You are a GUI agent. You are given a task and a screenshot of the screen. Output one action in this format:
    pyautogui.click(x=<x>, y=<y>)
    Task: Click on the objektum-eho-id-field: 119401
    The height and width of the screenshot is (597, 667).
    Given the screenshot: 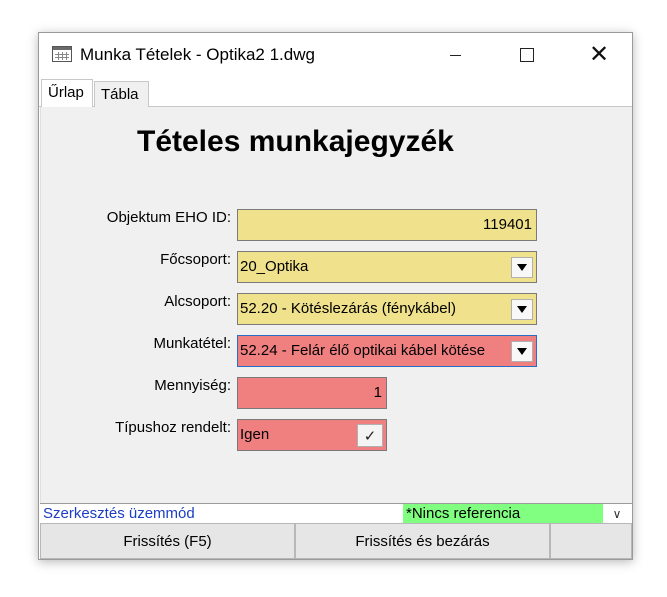 What is the action you would take?
    pyautogui.click(x=387, y=225)
    